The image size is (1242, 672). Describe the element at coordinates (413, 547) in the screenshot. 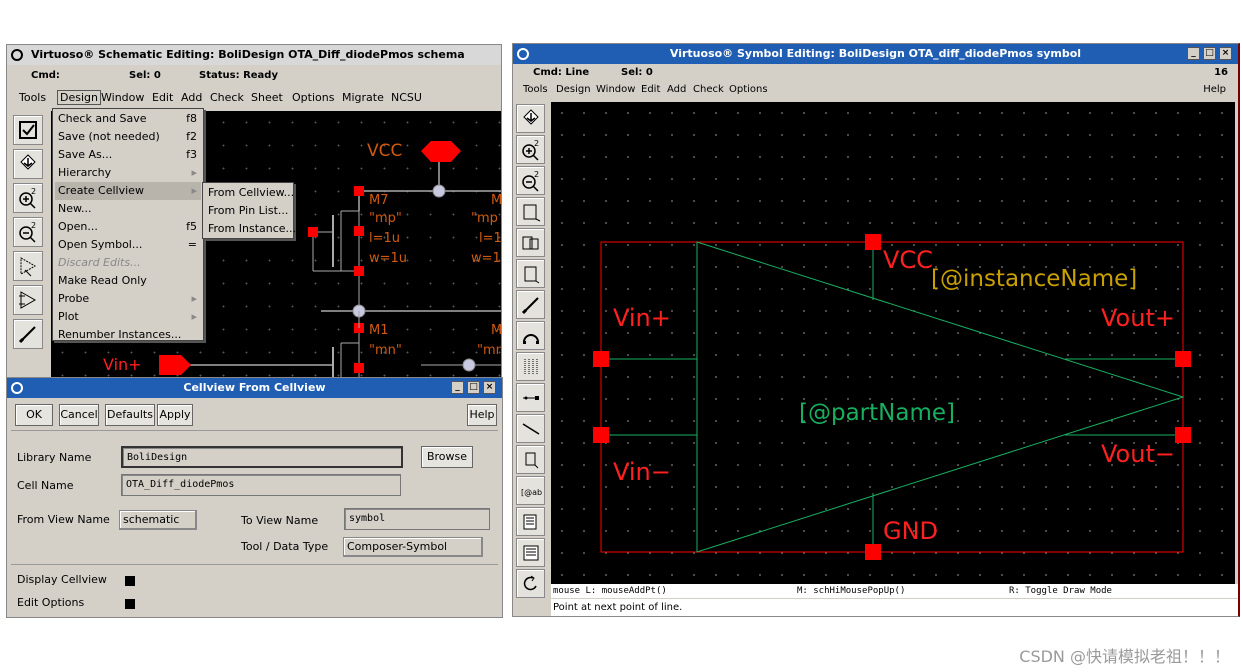

I see `tool-data-type-select: Composer-Symbol` at that location.